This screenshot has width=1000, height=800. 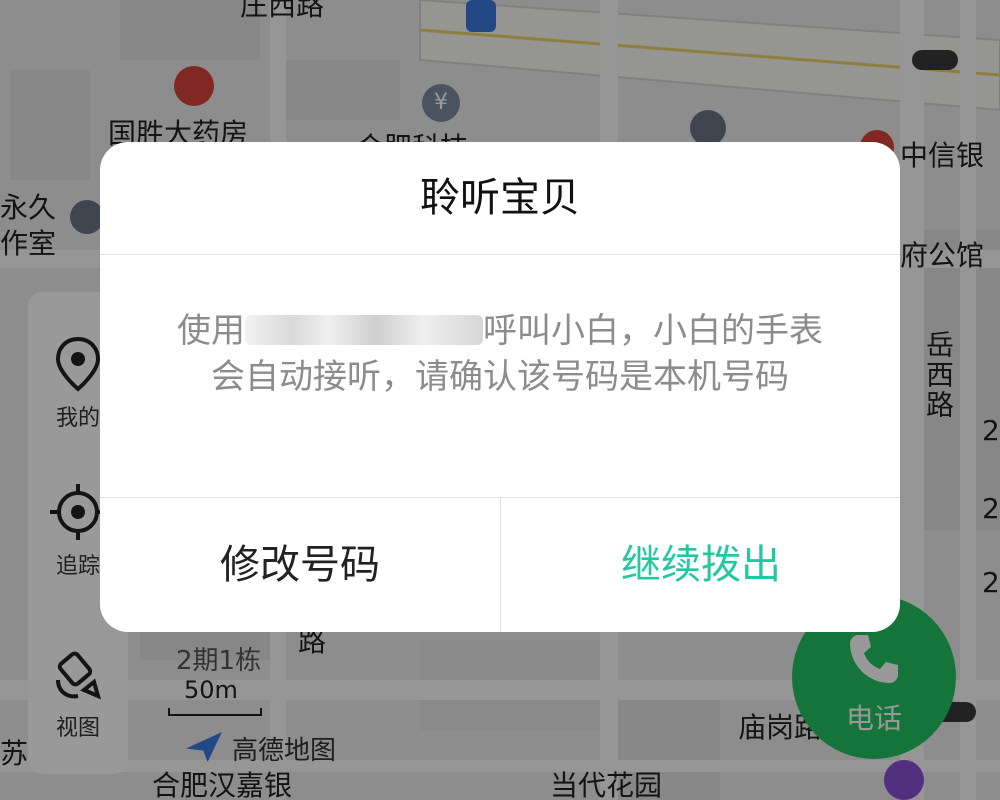 What do you see at coordinates (500, 354) in the screenshot?
I see `dialog-message: 使用 呼叫小白，小白的手表会自动接听，请确认该号码是本机号码` at bounding box center [500, 354].